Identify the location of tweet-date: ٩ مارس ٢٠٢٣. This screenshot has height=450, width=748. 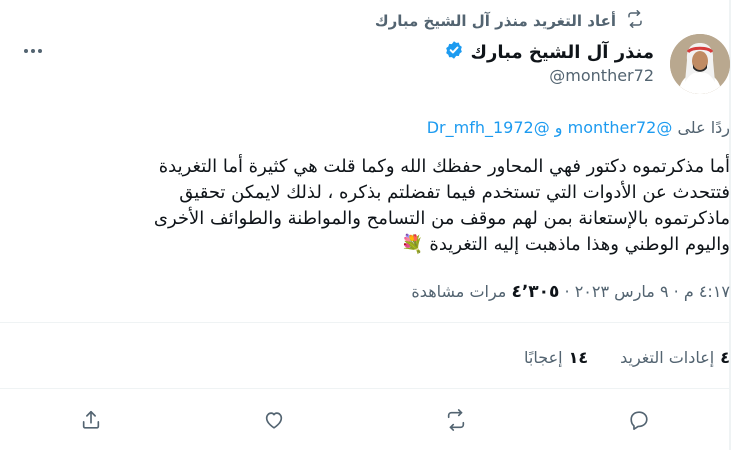
(622, 291).